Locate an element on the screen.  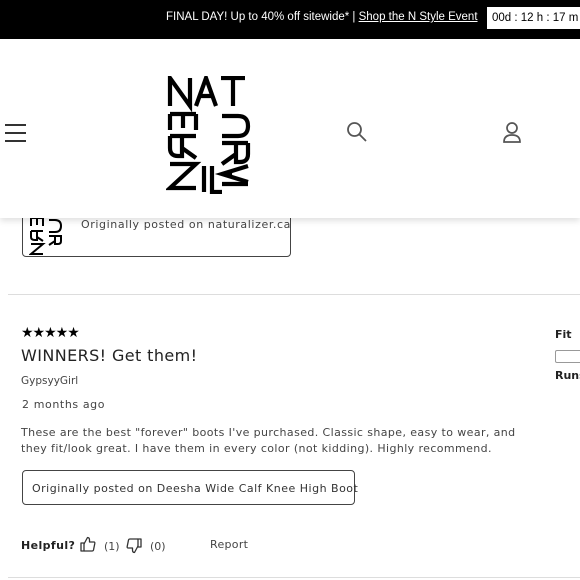
helpful-label: Helpful? is located at coordinates (48, 545).